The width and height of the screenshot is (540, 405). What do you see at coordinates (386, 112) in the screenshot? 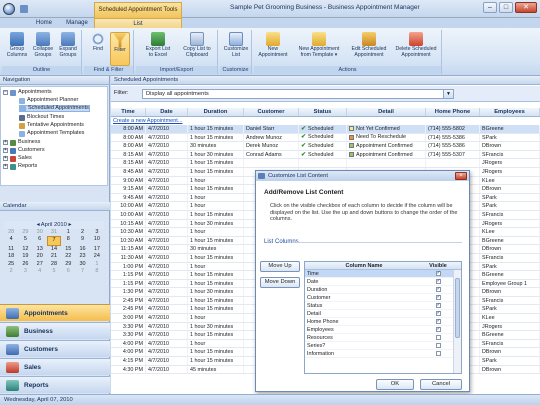
I see `column-header: Detail` at bounding box center [386, 112].